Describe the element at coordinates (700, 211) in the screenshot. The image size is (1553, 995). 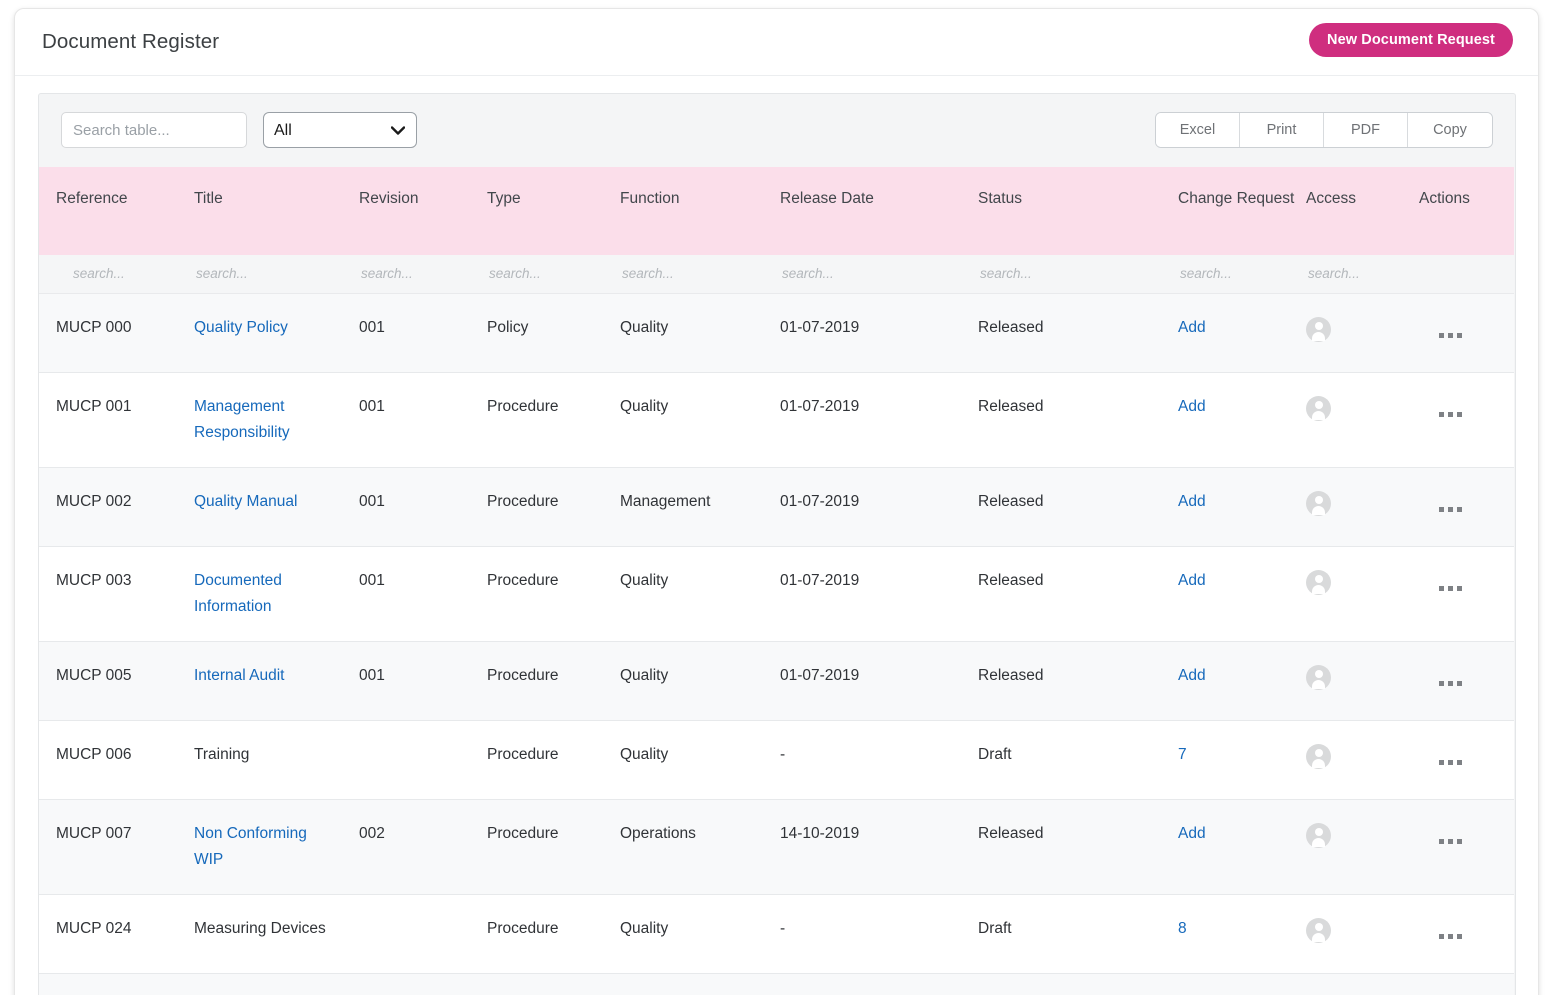
I see `column-header-function: Function` at that location.